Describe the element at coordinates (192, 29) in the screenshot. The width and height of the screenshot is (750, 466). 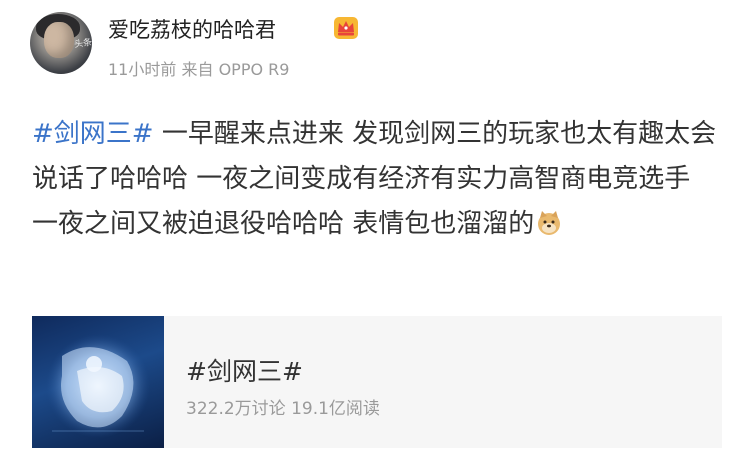
I see `username: 爱吃荔枝的哈哈君` at that location.